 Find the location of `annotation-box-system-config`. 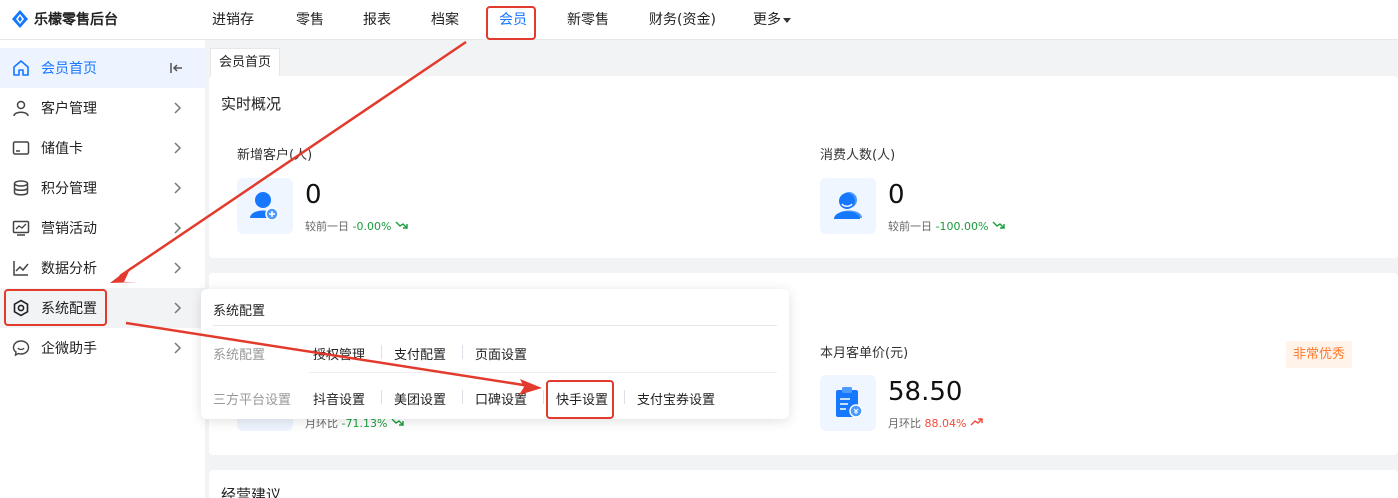

annotation-box-system-config is located at coordinates (55, 307).